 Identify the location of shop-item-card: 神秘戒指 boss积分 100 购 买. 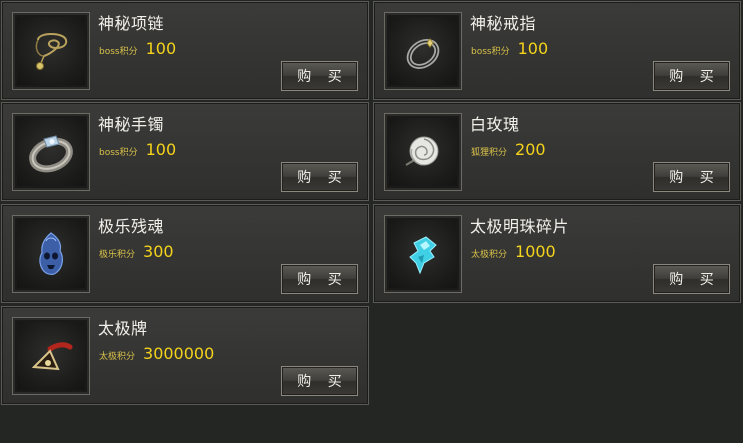
(557, 50).